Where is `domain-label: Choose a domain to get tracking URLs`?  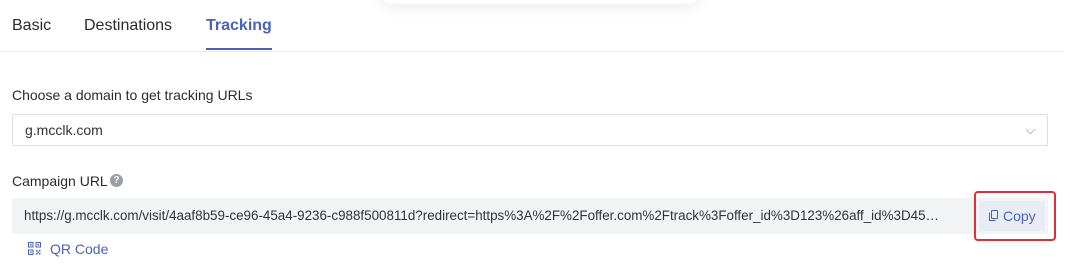 domain-label: Choose a domain to get tracking URLs is located at coordinates (132, 95).